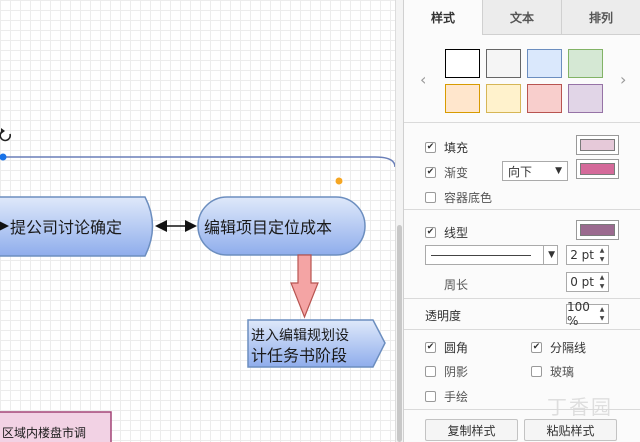 This screenshot has height=442, width=640. I want to click on tab-text: 文本, so click(521, 17).